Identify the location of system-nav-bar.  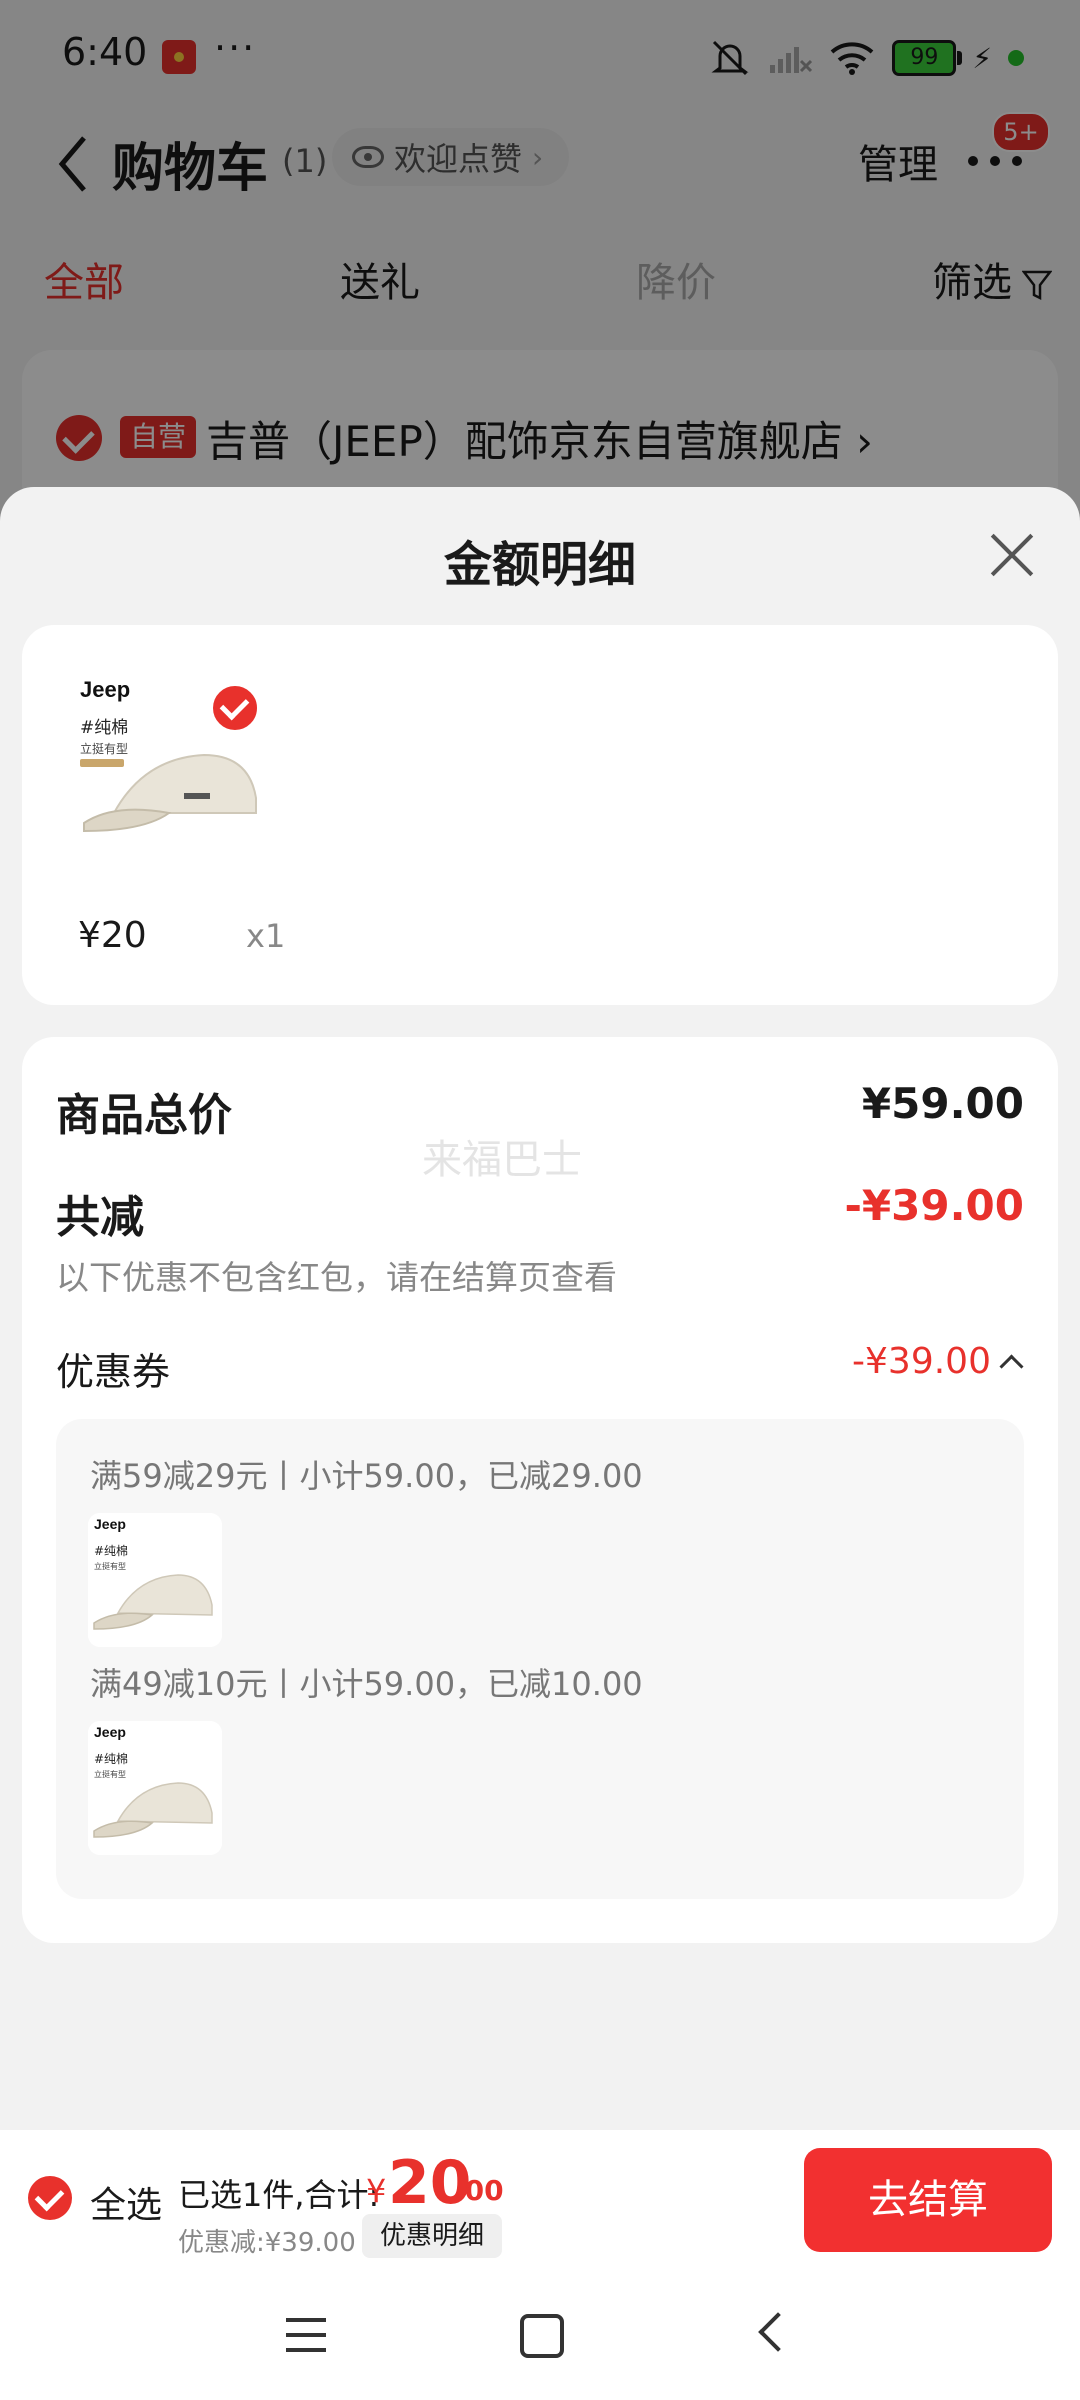
(540, 2334).